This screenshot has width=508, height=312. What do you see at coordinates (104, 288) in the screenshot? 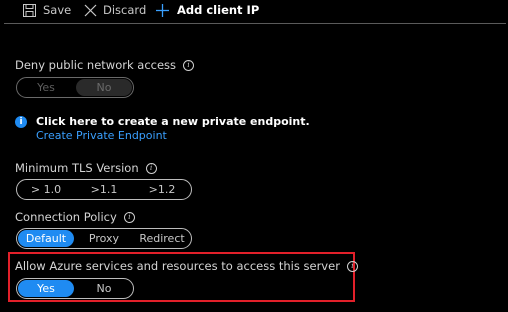
I see `allow-azure-no: No` at bounding box center [104, 288].